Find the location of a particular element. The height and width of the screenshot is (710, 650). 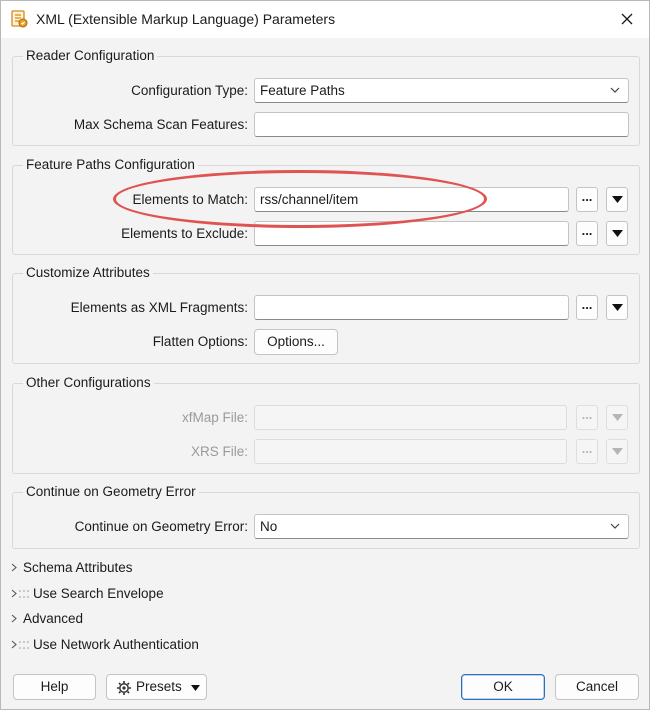

group-title: Feature Paths Configuration is located at coordinates (110, 164).